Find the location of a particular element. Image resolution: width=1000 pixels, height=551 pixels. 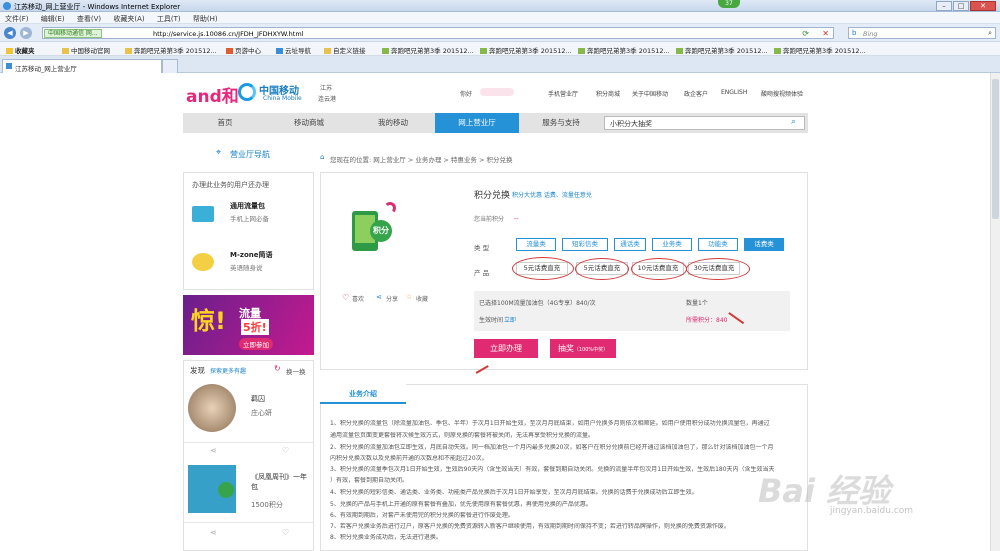

top-link-mobile-hall: 手机营业厅 is located at coordinates (563, 93).